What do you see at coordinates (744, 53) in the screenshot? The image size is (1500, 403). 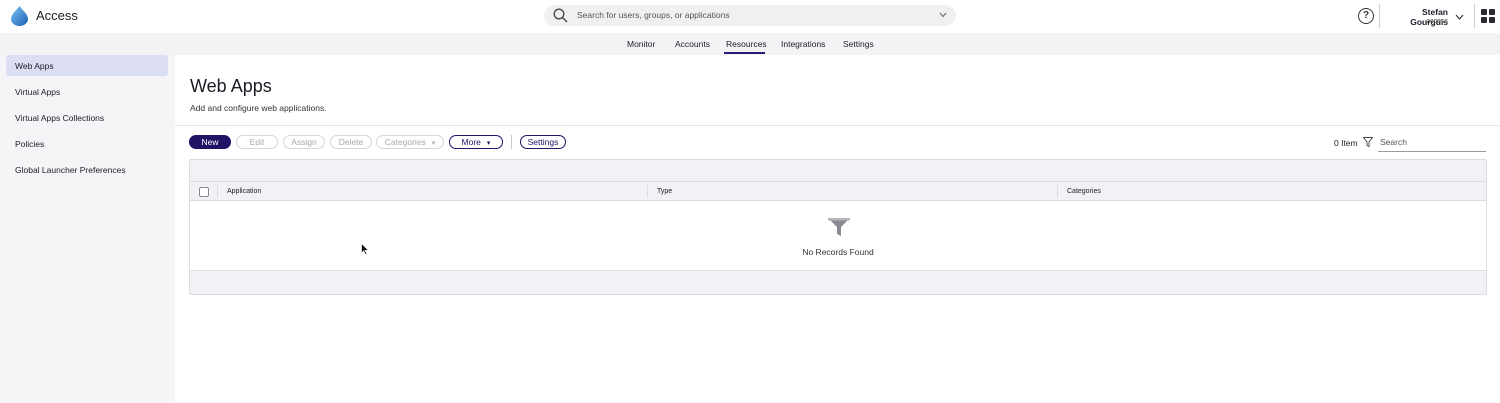 I see `active-tab-indicator` at bounding box center [744, 53].